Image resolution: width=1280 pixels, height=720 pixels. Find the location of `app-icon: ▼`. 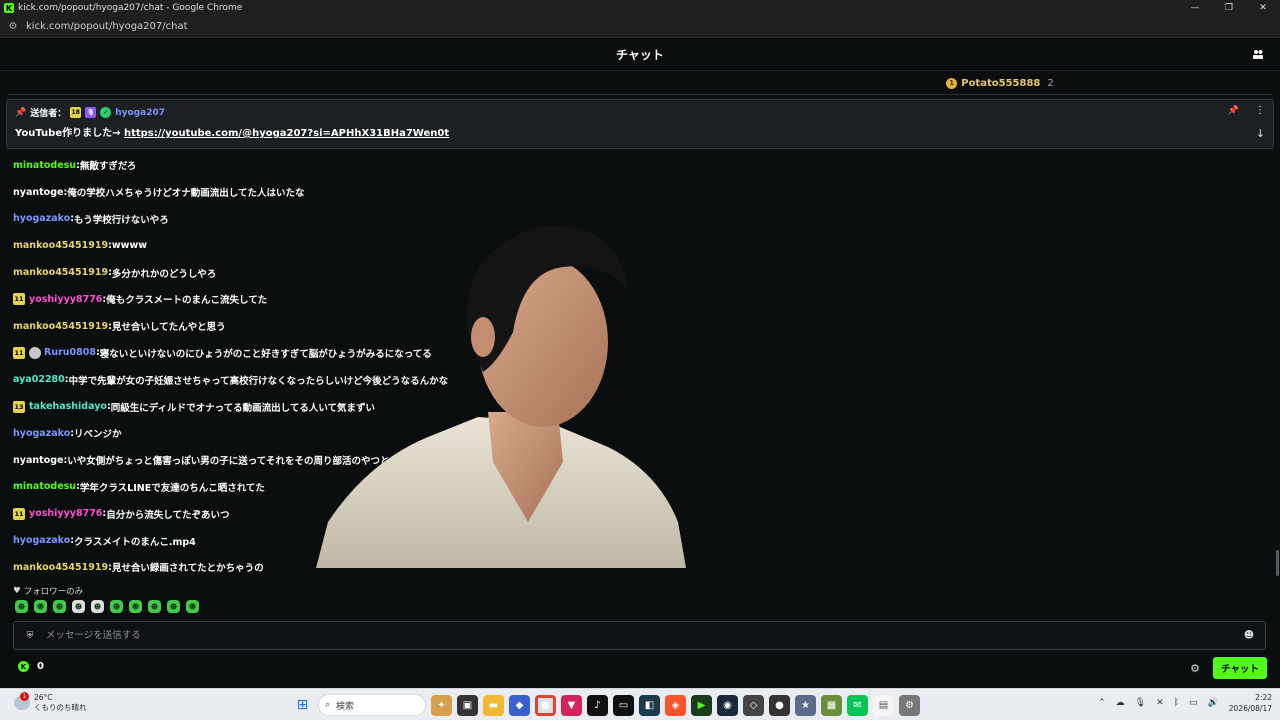

app-icon: ▼ is located at coordinates (571, 705).